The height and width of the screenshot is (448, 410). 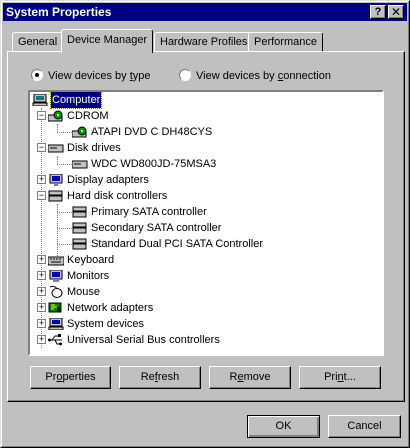 What do you see at coordinates (55, 307) in the screenshot?
I see `network-adapter-icon` at bounding box center [55, 307].